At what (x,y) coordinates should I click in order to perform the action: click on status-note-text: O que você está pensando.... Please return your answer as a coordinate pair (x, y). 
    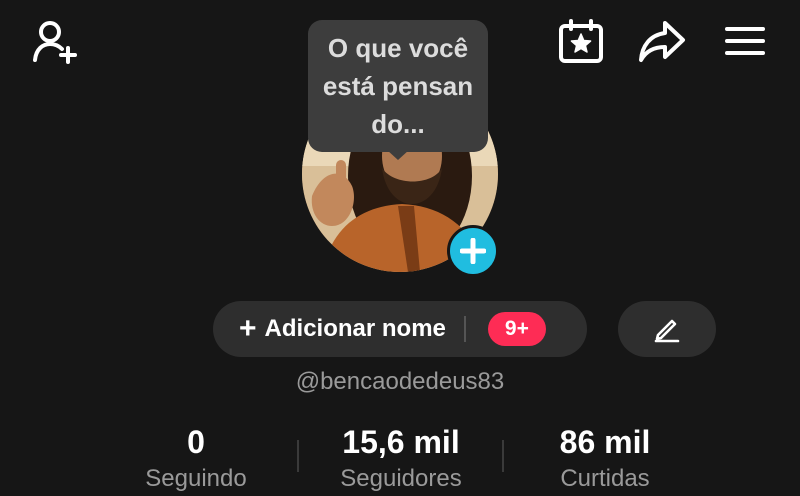
    Looking at the image, I should click on (398, 86).